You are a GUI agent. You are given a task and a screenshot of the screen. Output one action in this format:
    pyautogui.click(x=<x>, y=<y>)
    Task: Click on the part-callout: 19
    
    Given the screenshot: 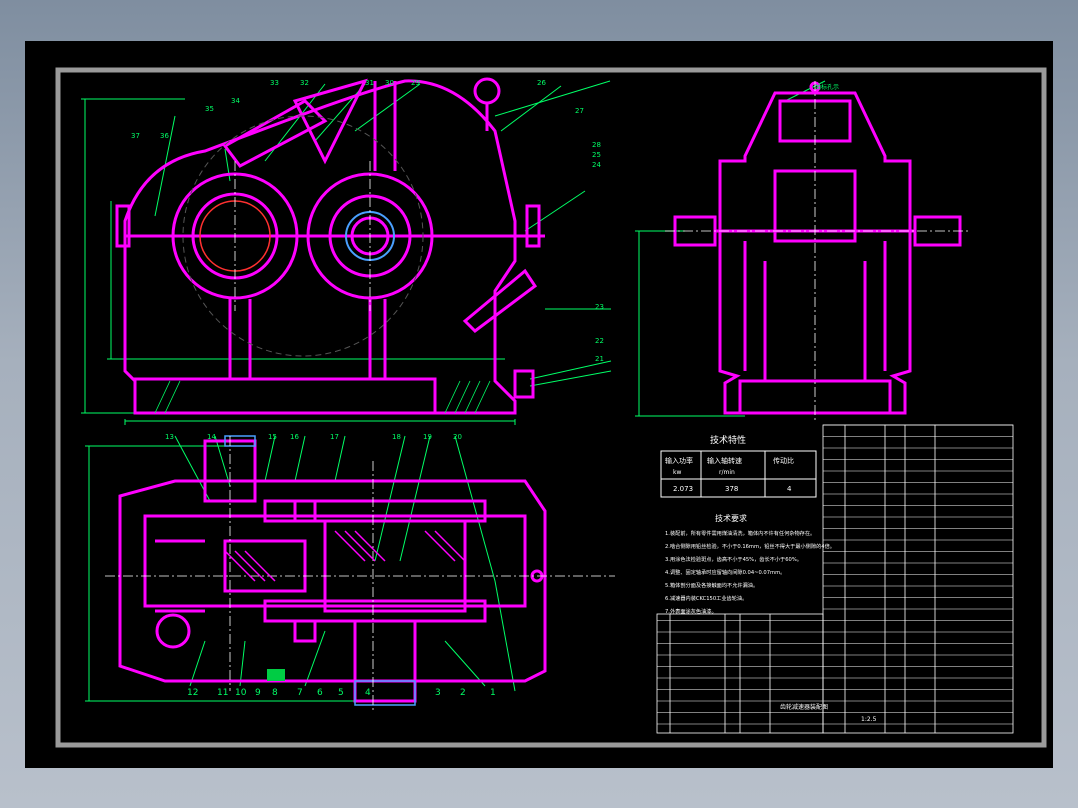 What is the action you would take?
    pyautogui.click(x=427, y=437)
    